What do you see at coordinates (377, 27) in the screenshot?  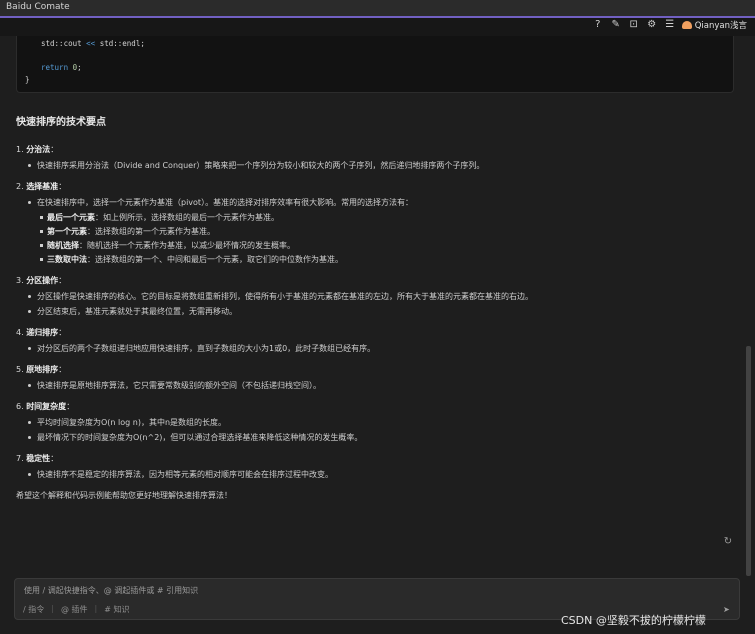 I see `top-toolbar: ? ✎ ⊡ ⚙ ☰ Qianyan浅言` at bounding box center [377, 27].